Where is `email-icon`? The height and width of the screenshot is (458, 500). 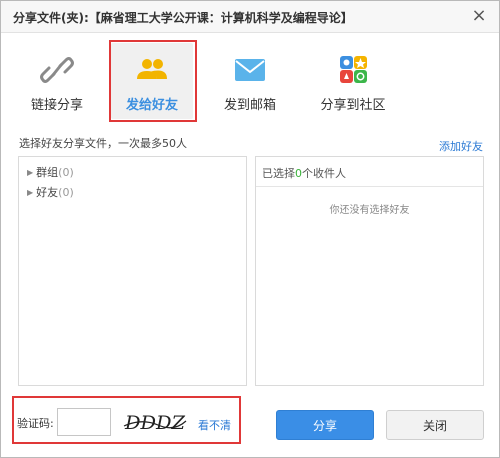
email-icon is located at coordinates (250, 70).